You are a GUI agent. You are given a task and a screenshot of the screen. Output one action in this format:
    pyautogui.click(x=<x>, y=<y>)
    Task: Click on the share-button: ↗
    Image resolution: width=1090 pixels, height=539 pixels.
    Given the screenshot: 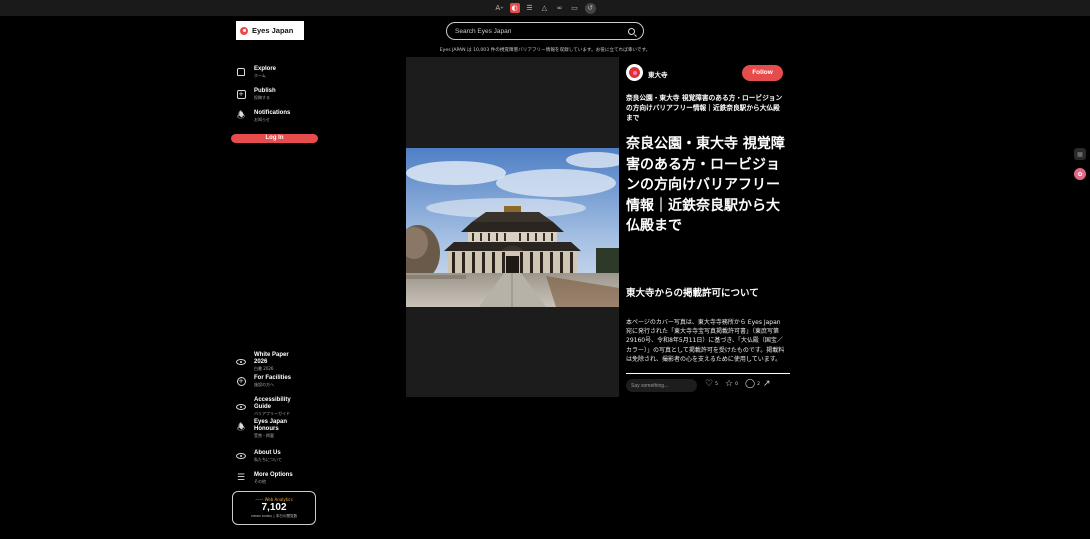 What is the action you would take?
    pyautogui.click(x=767, y=384)
    